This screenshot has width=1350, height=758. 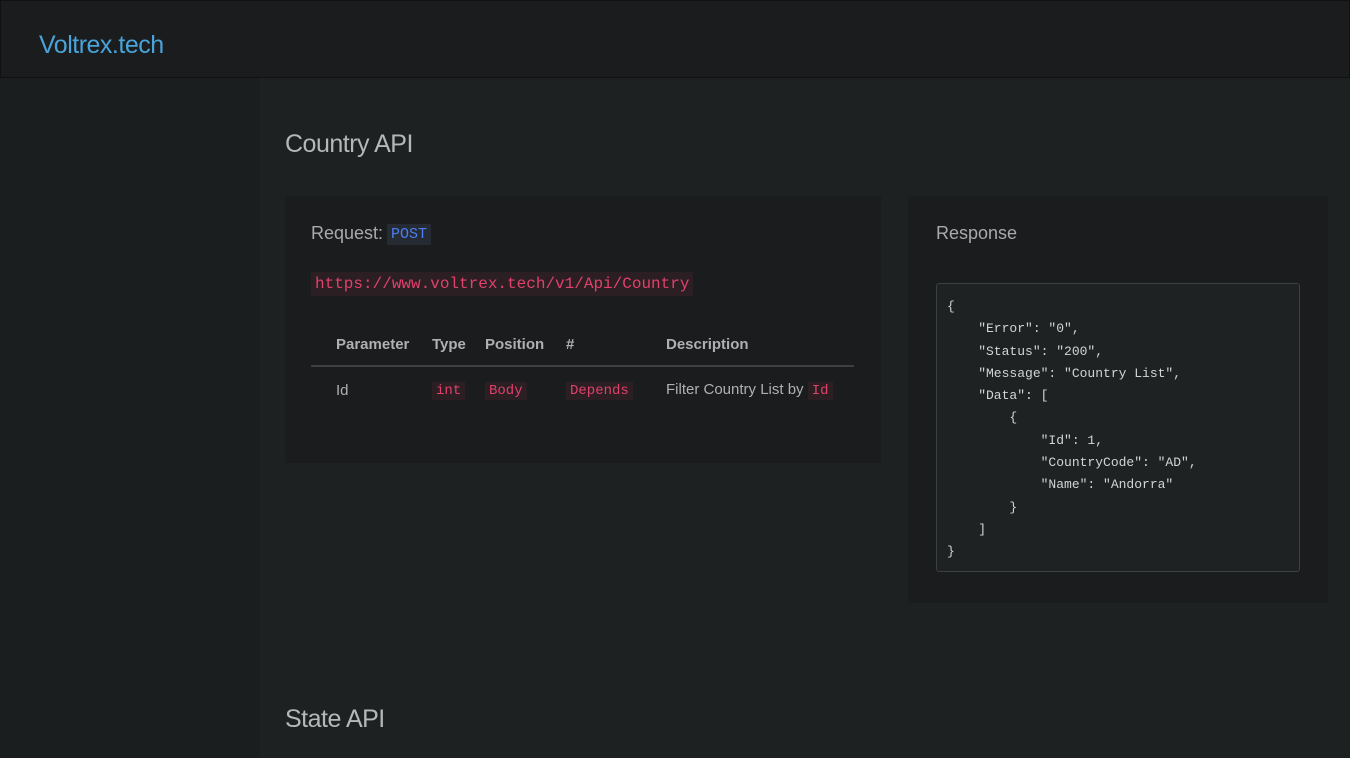 I want to click on param-name-cell: Id, so click(x=342, y=390).